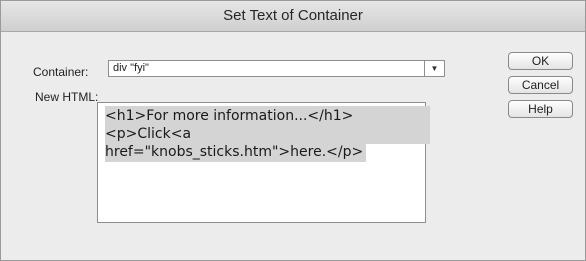 Image resolution: width=586 pixels, height=261 pixels. What do you see at coordinates (131, 68) in the screenshot?
I see `container-select-value: div "fyi"` at bounding box center [131, 68].